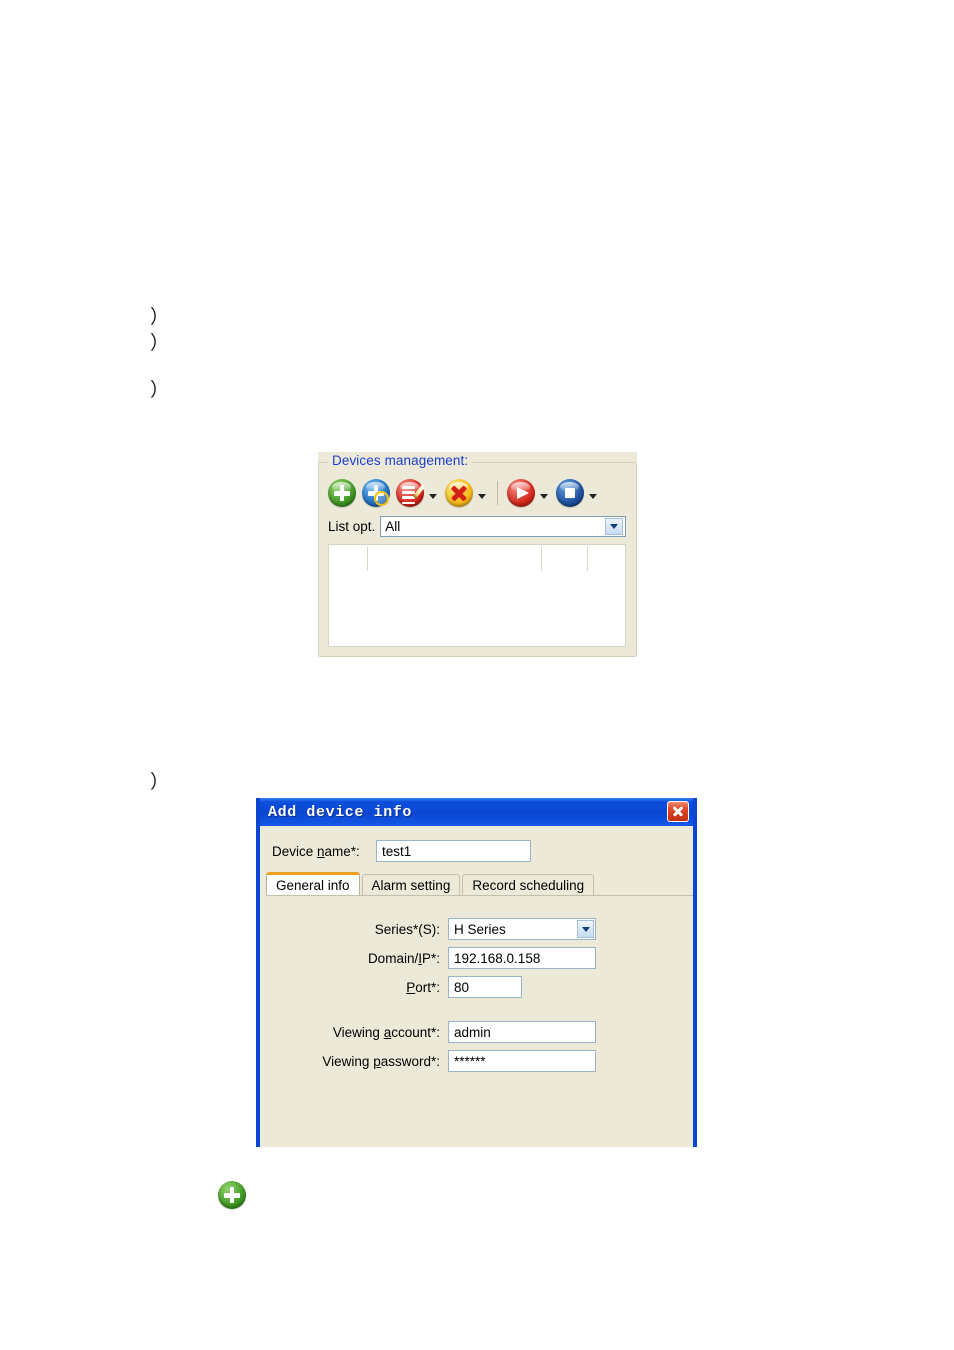 The width and height of the screenshot is (954, 1350). I want to click on port-label: Port*:, so click(423, 987).